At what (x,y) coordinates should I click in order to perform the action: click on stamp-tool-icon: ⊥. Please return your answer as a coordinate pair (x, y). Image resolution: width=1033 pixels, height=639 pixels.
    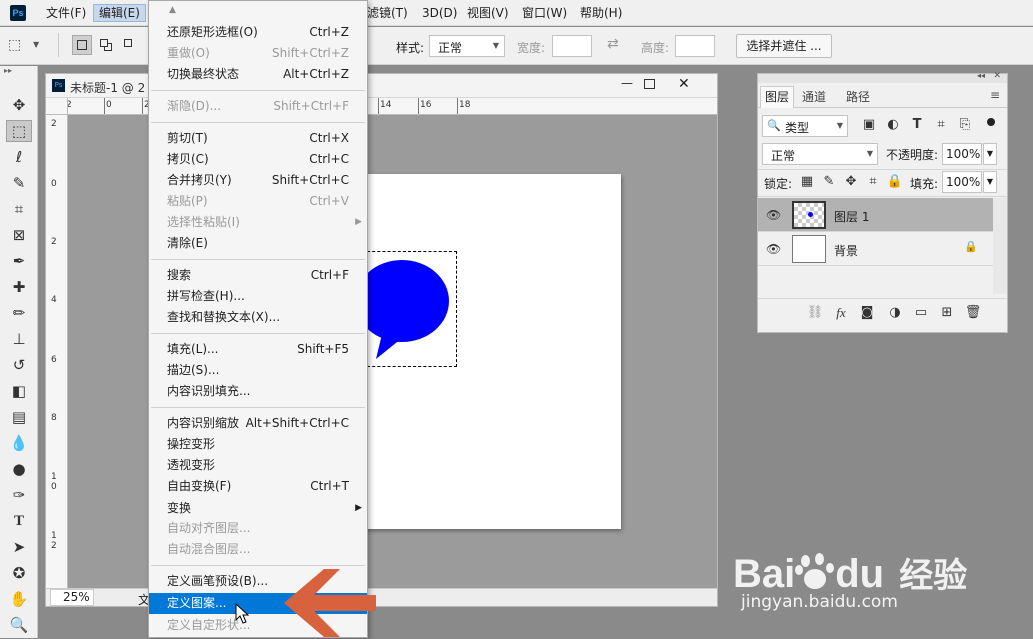
    Looking at the image, I should click on (19, 339).